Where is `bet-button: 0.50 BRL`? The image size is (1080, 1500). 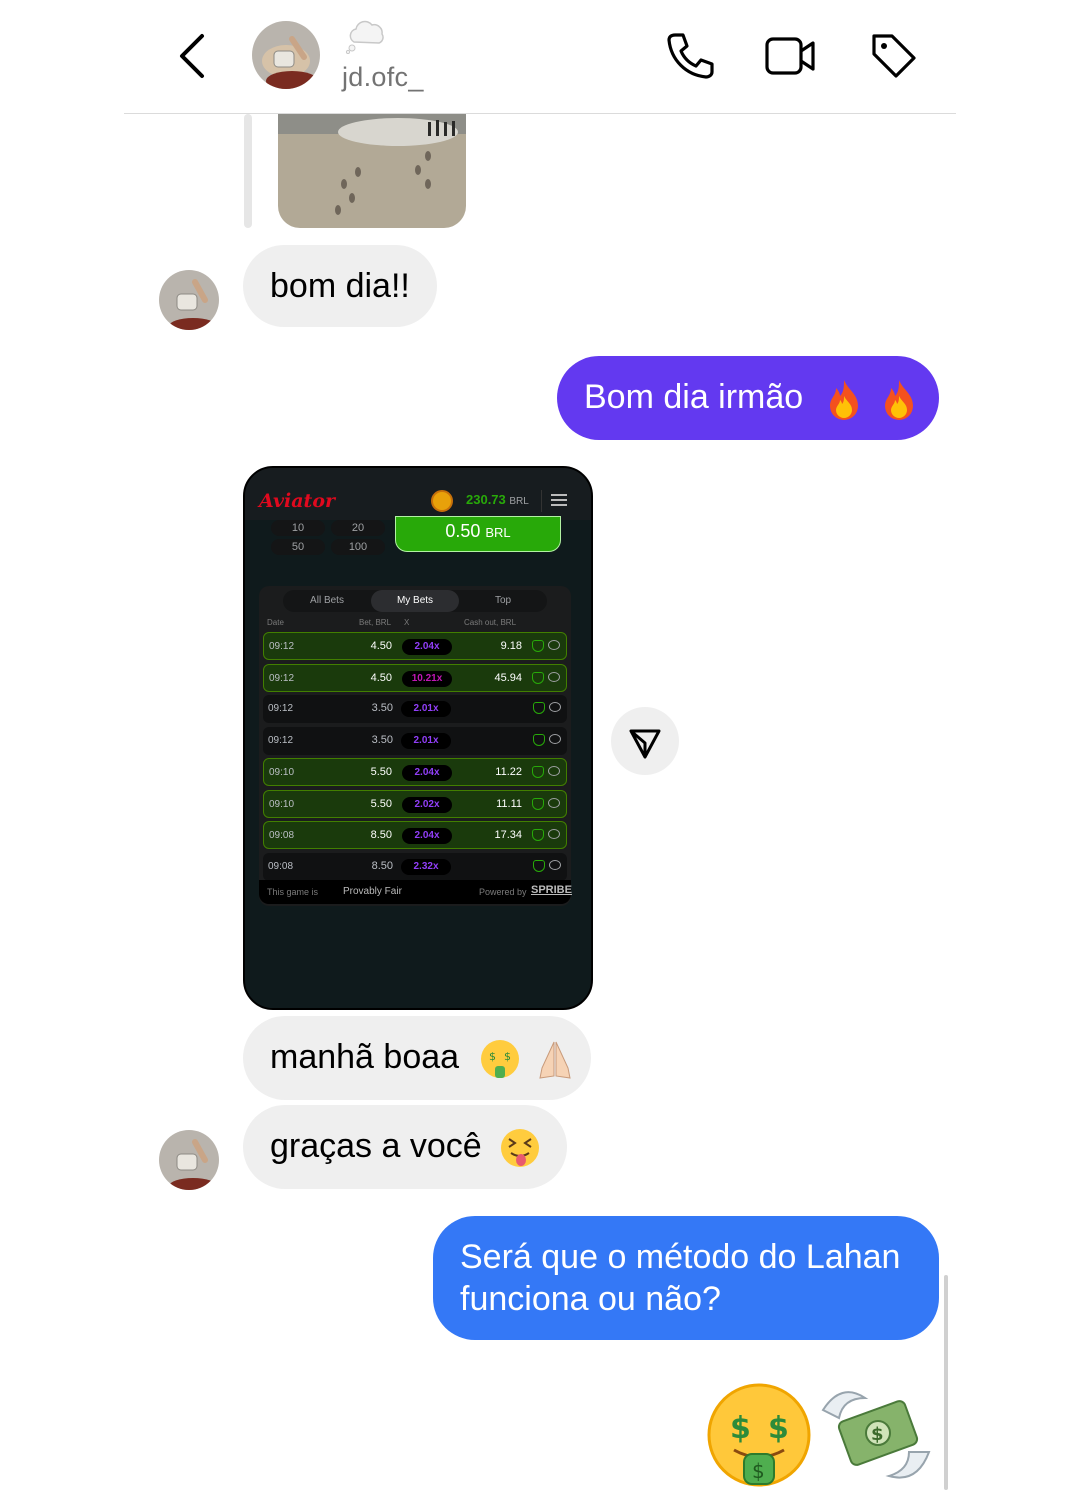
bet-button: 0.50 BRL is located at coordinates (478, 534).